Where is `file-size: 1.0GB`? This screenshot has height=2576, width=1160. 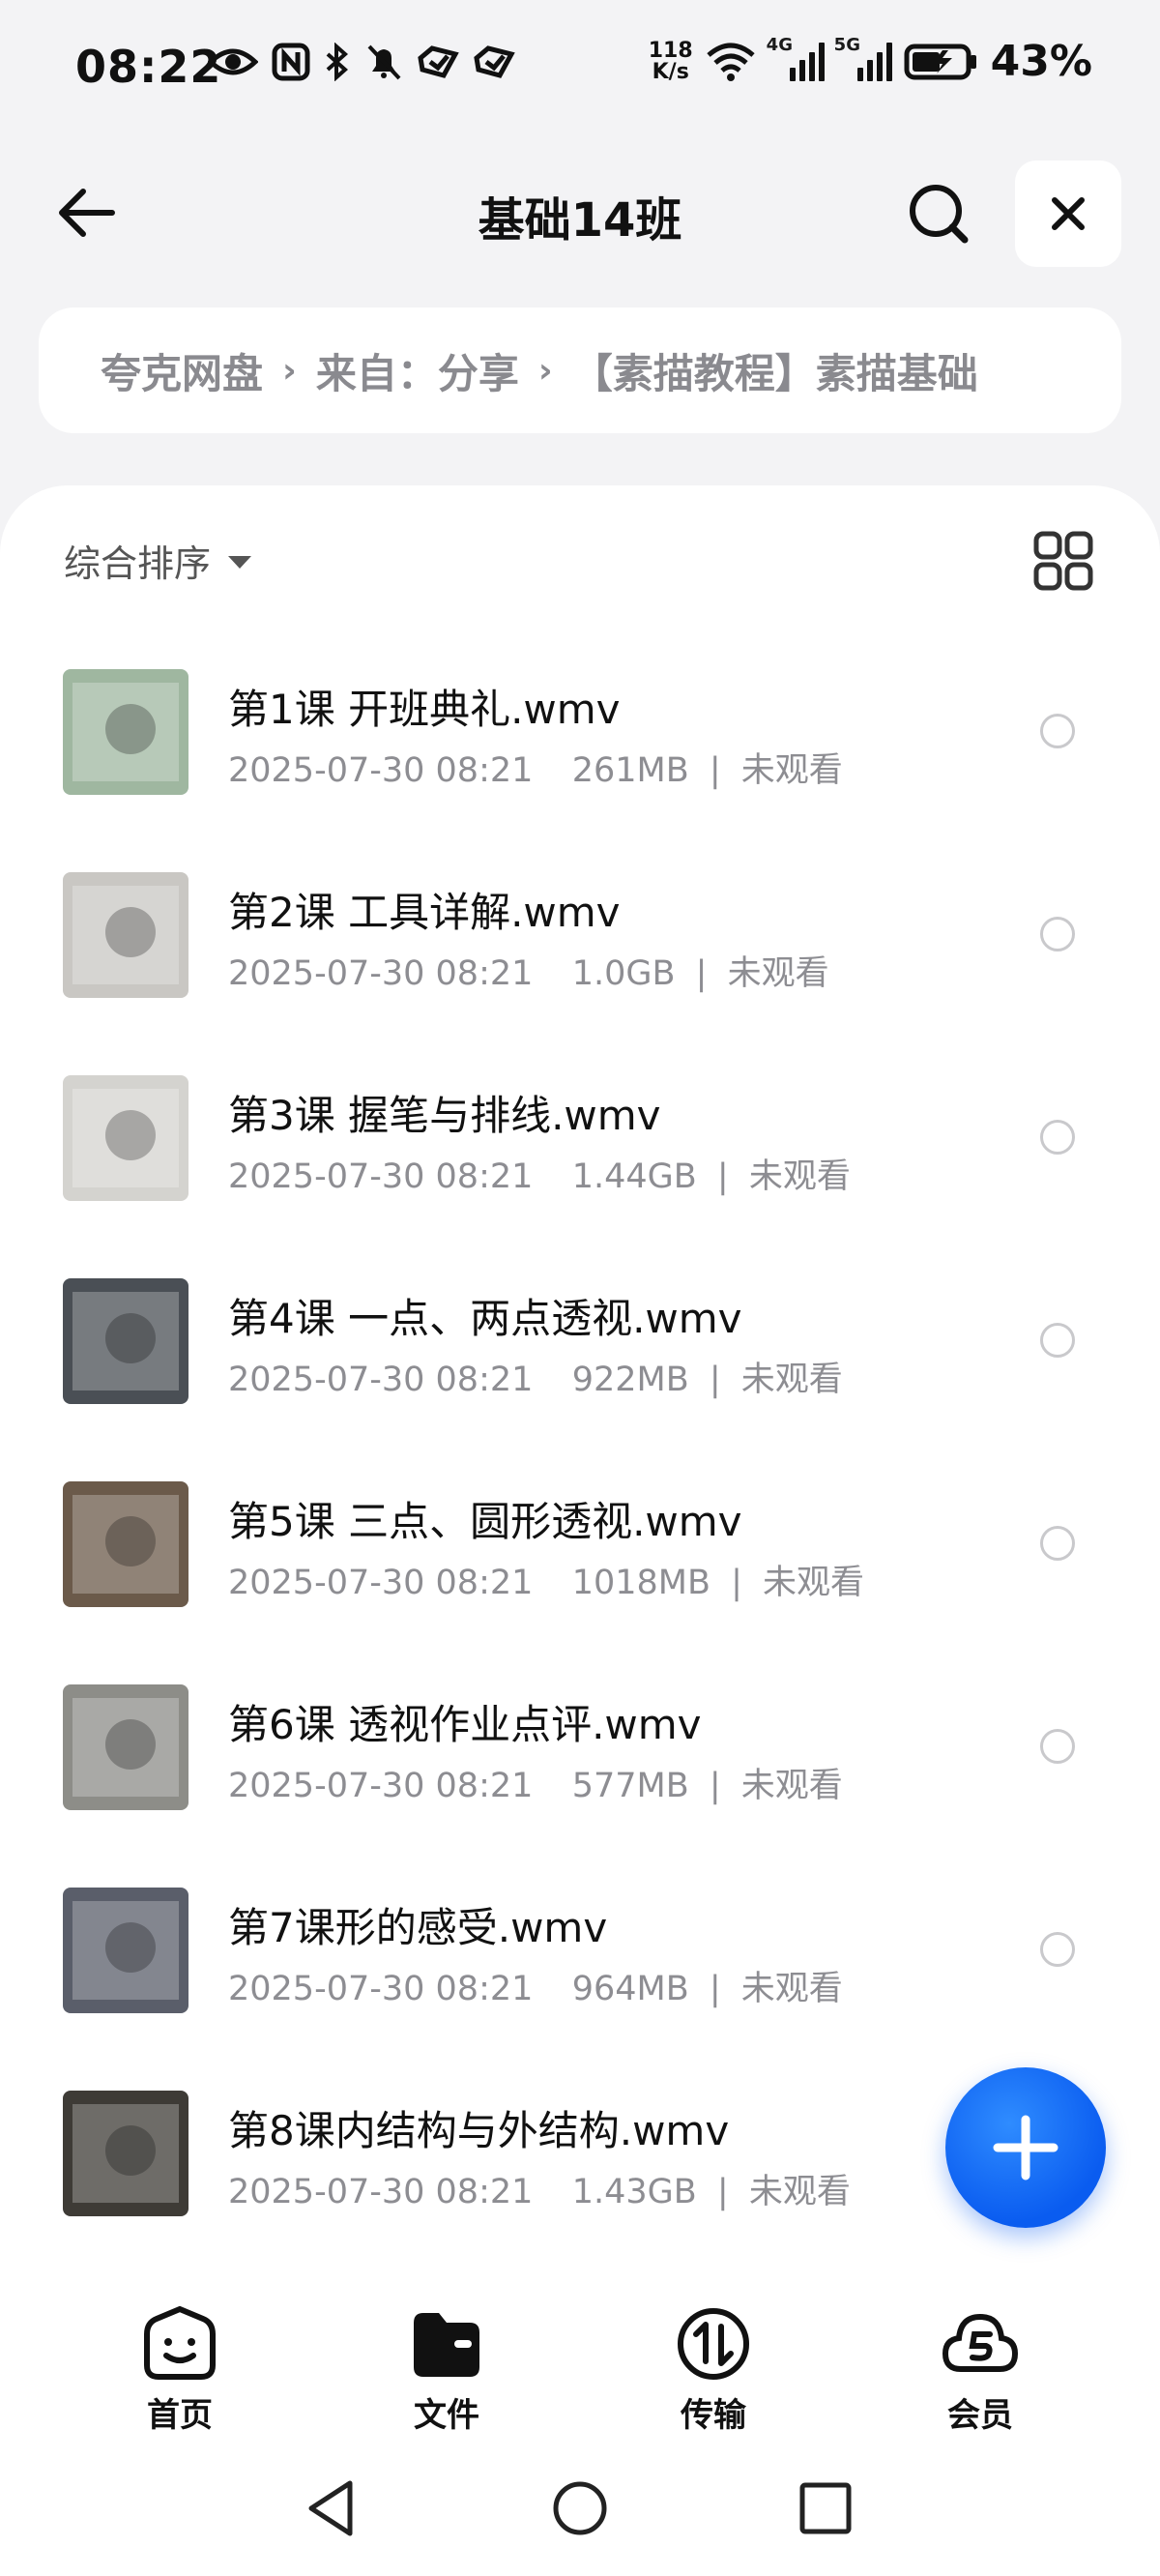 file-size: 1.0GB is located at coordinates (623, 973).